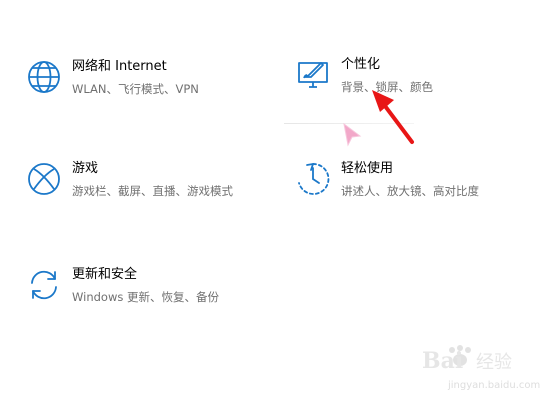  I want to click on baidu-paw-logo-icon: Bai 经验, so click(467, 359).